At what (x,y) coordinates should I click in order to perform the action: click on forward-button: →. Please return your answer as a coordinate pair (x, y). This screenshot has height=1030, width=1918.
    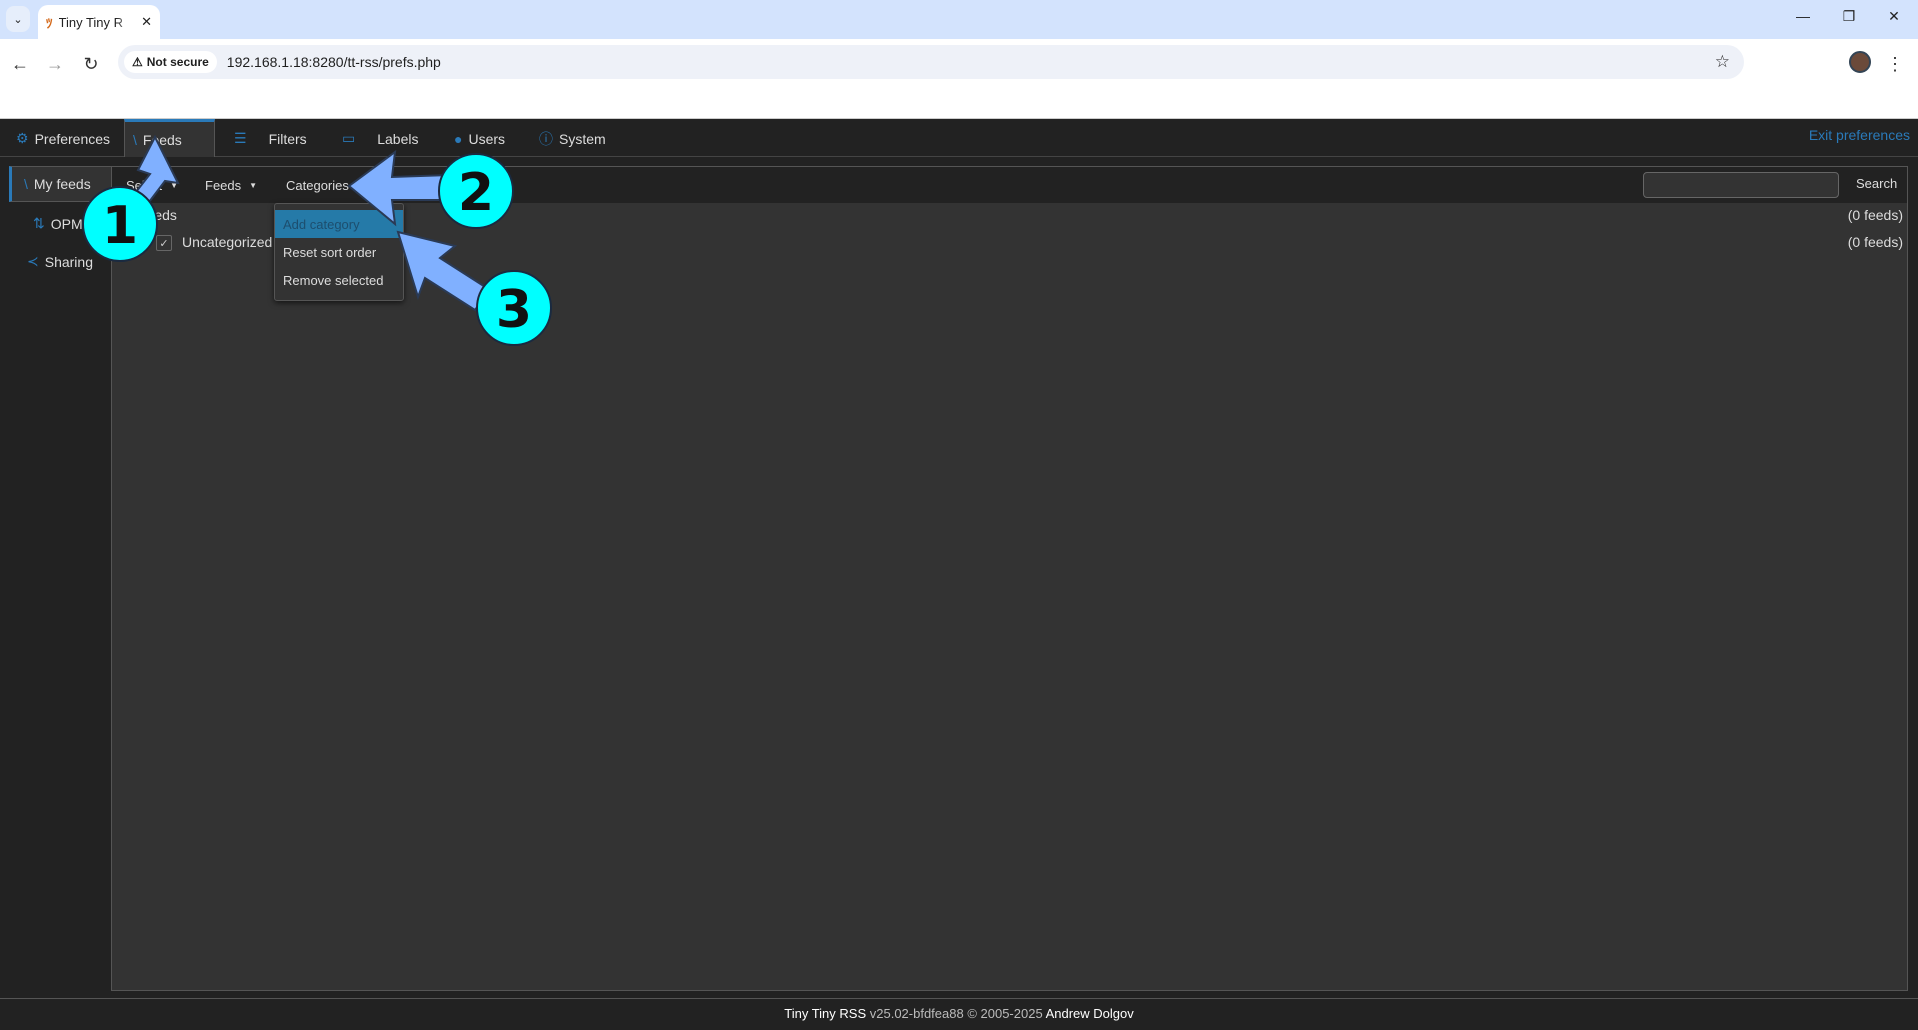
    Looking at the image, I should click on (55, 64).